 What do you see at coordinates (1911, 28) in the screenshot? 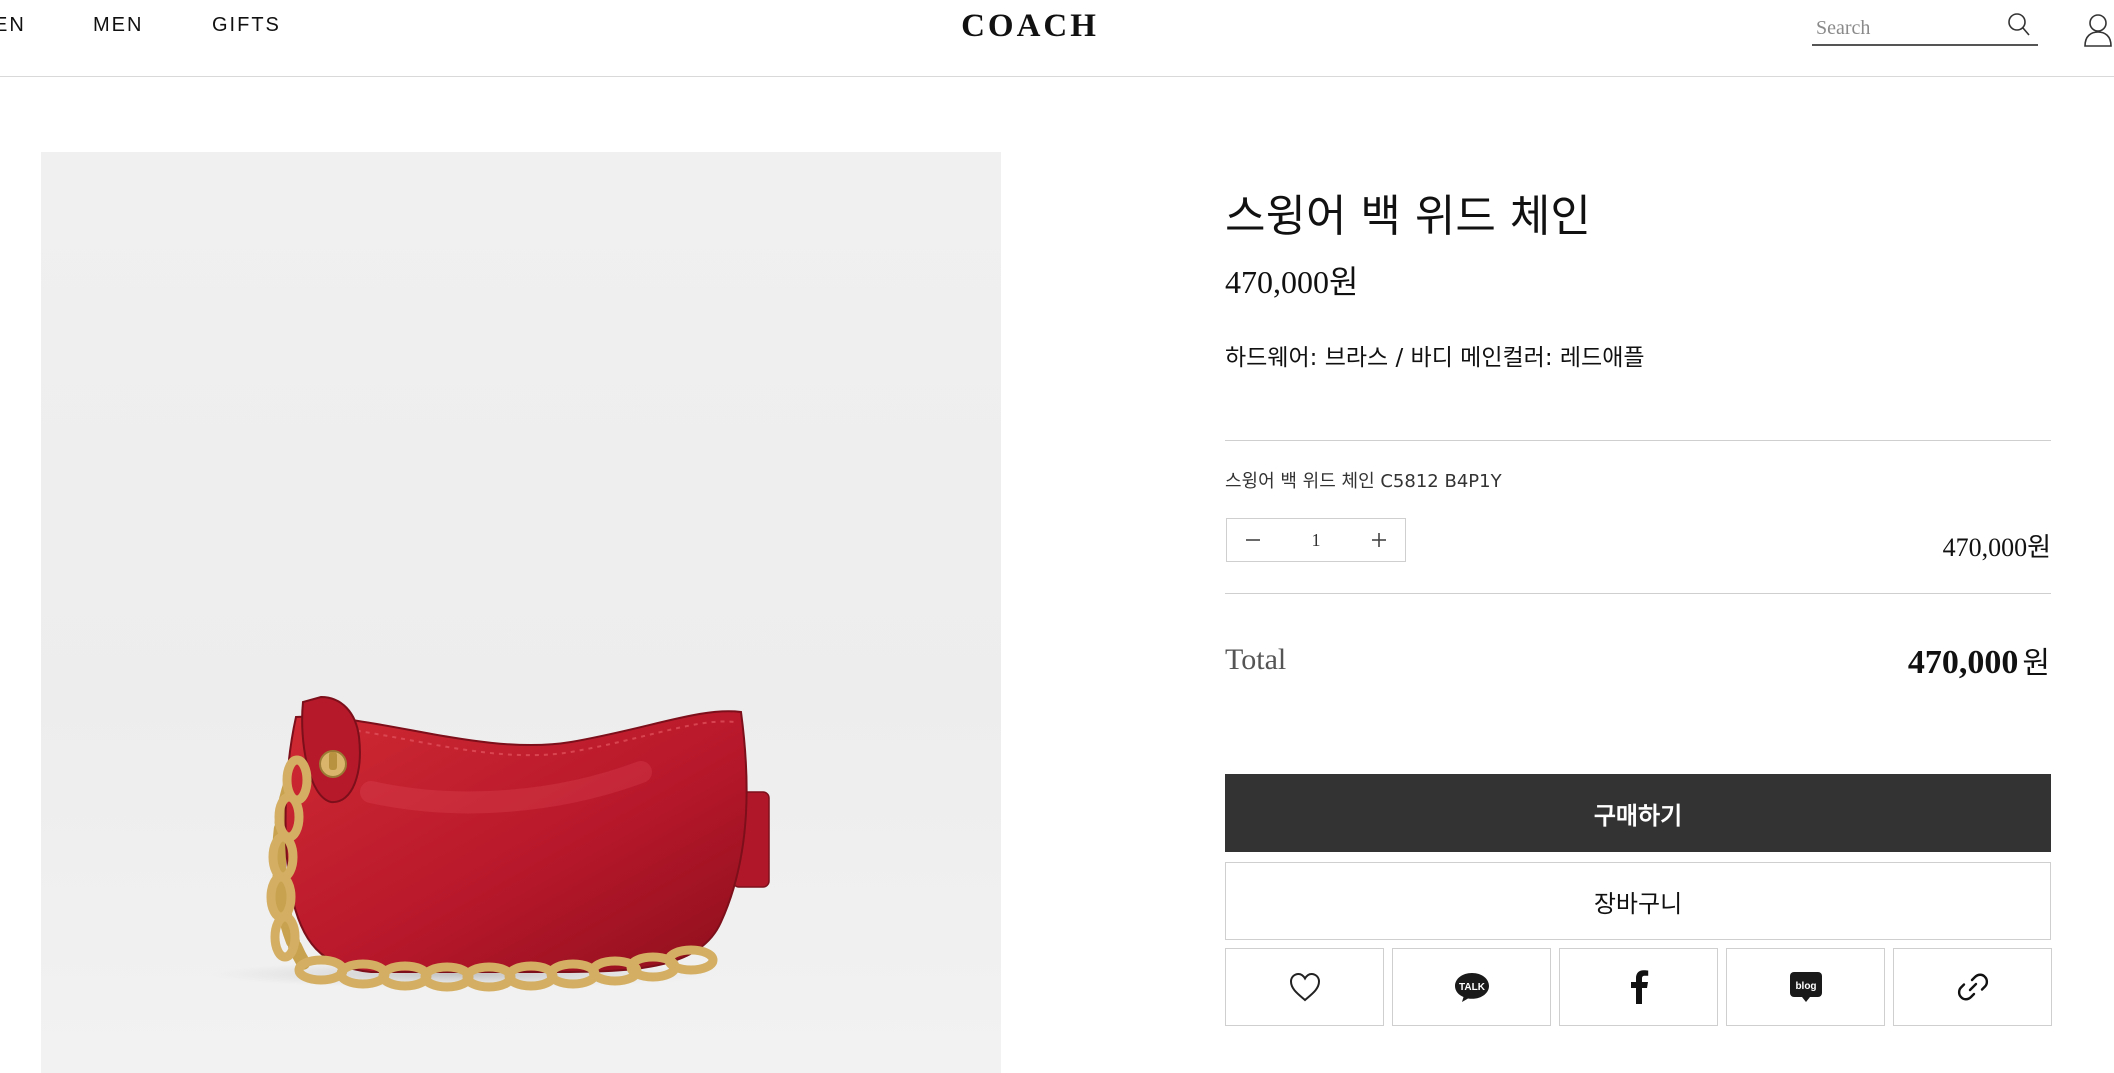
I see `search-input` at bounding box center [1911, 28].